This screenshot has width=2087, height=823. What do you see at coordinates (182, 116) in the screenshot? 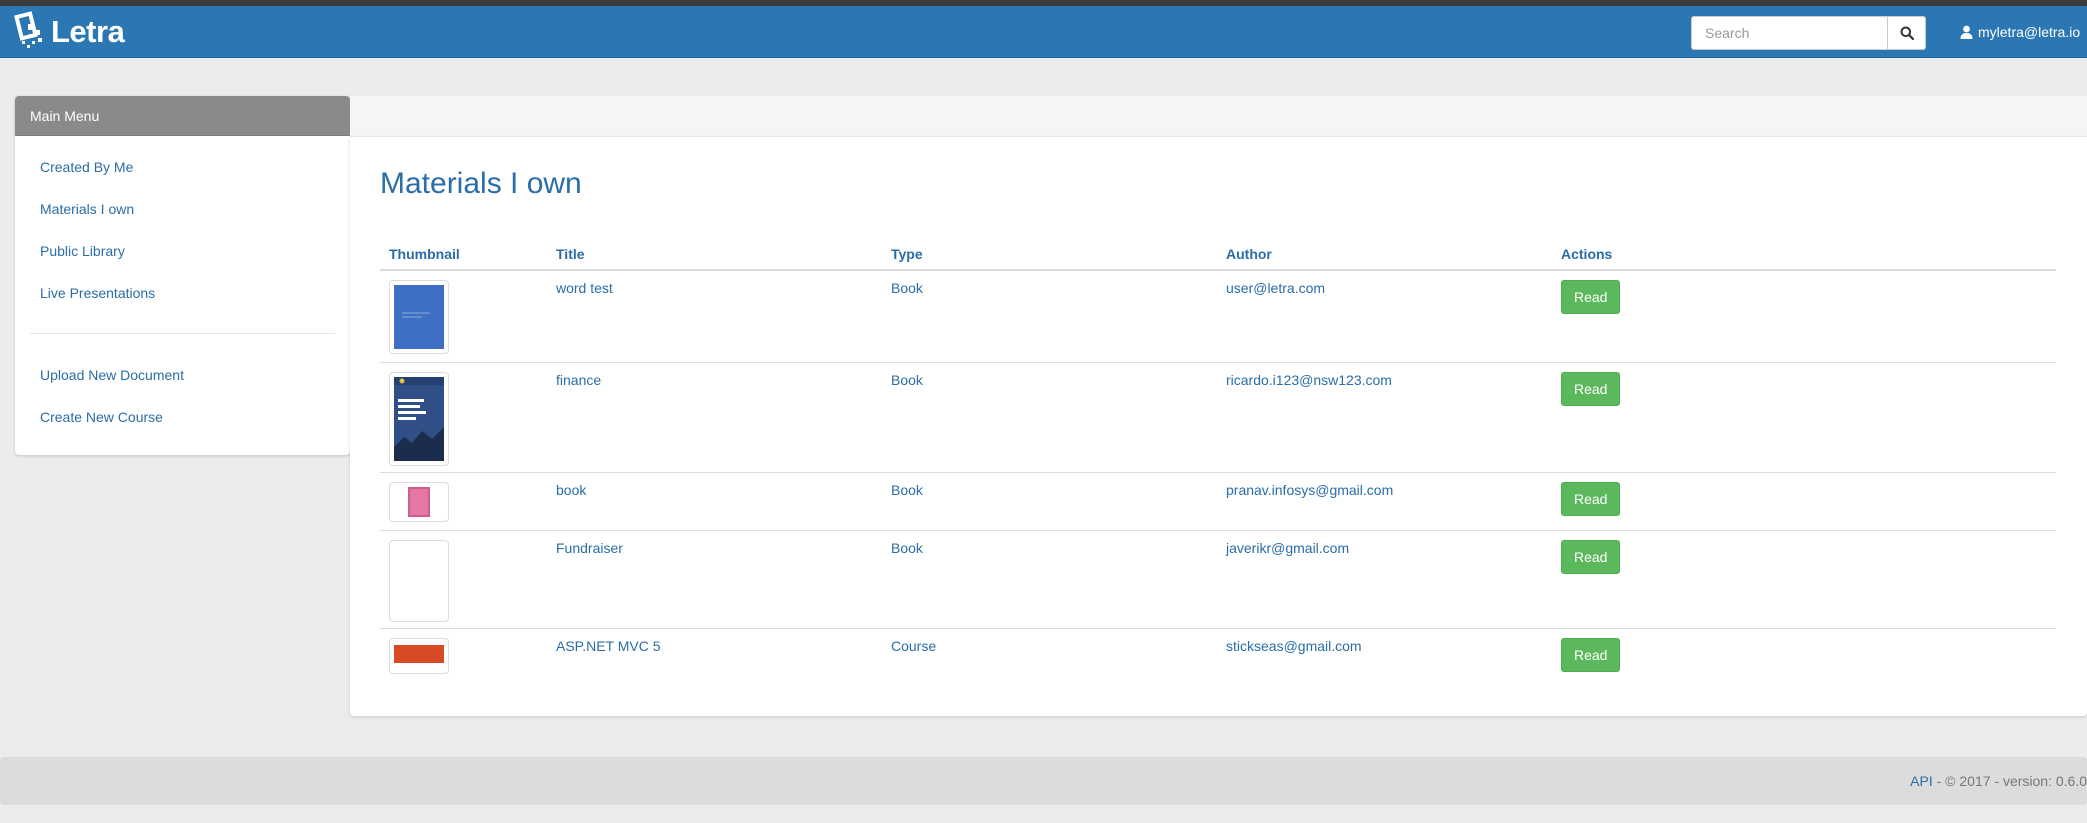
I see `main-menu-heading: Main Menu` at bounding box center [182, 116].